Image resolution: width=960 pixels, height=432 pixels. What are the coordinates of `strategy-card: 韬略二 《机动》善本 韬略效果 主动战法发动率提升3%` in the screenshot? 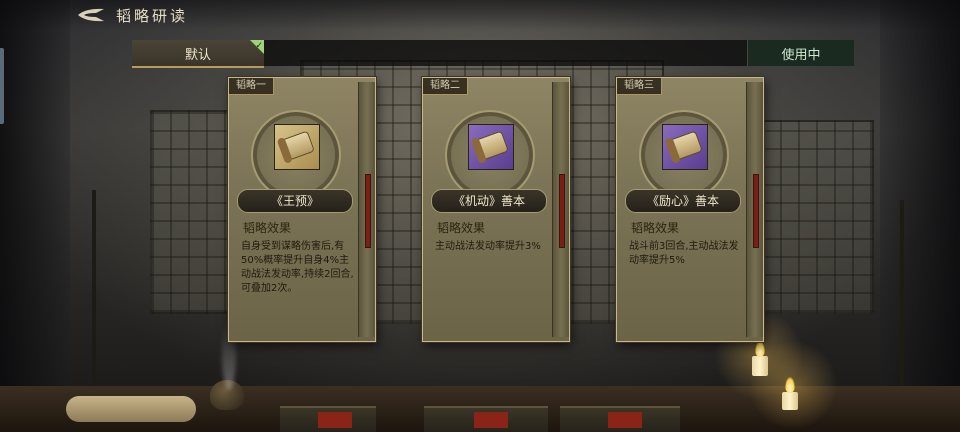 It's located at (496, 209).